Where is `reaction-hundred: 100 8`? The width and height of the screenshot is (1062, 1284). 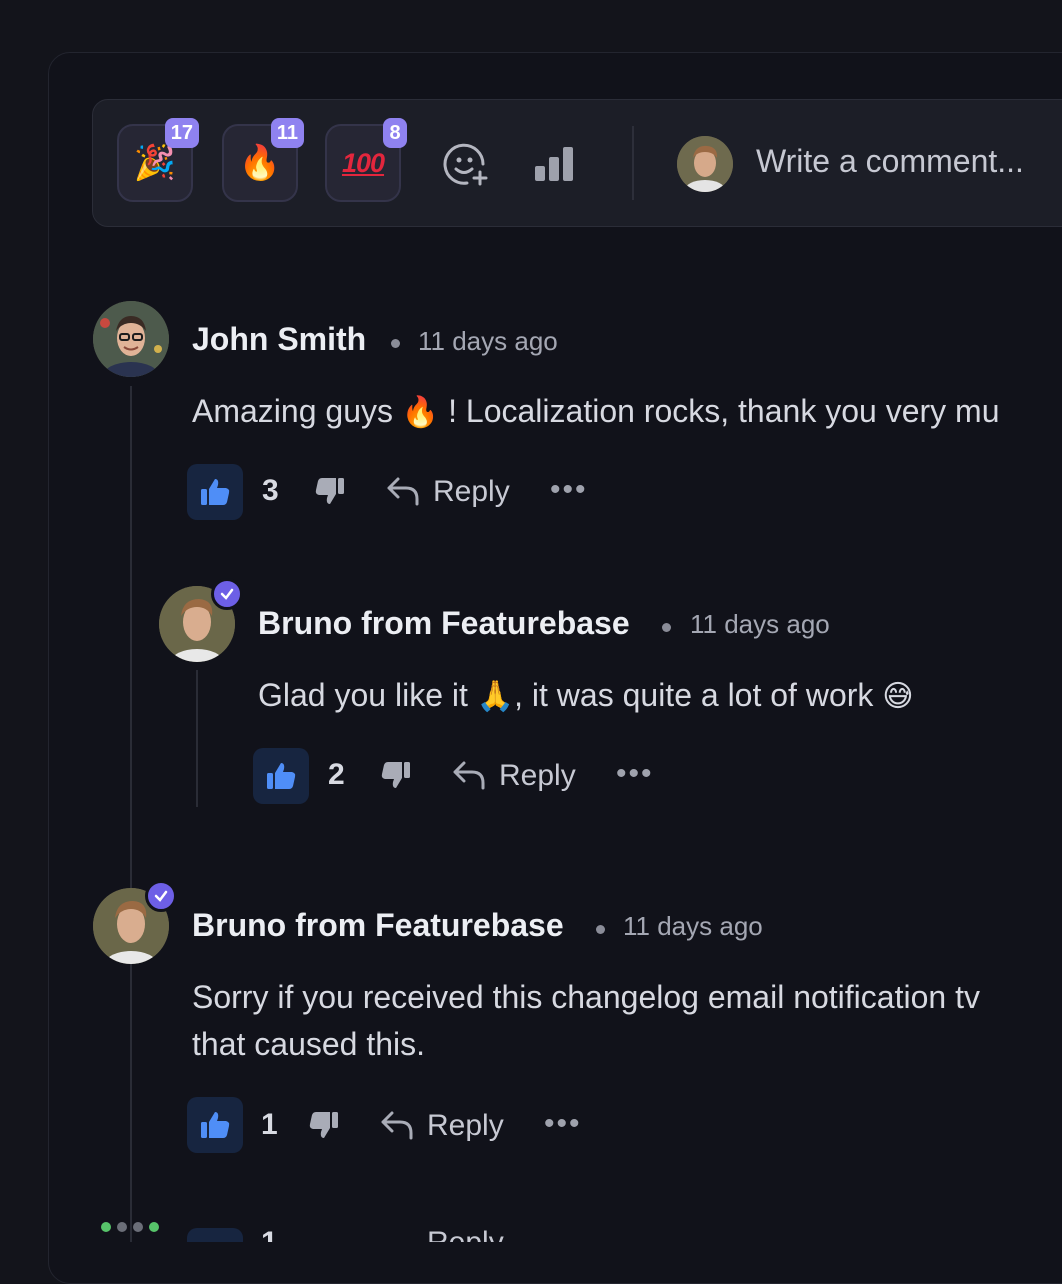
reaction-hundred: 100 8 is located at coordinates (366, 160).